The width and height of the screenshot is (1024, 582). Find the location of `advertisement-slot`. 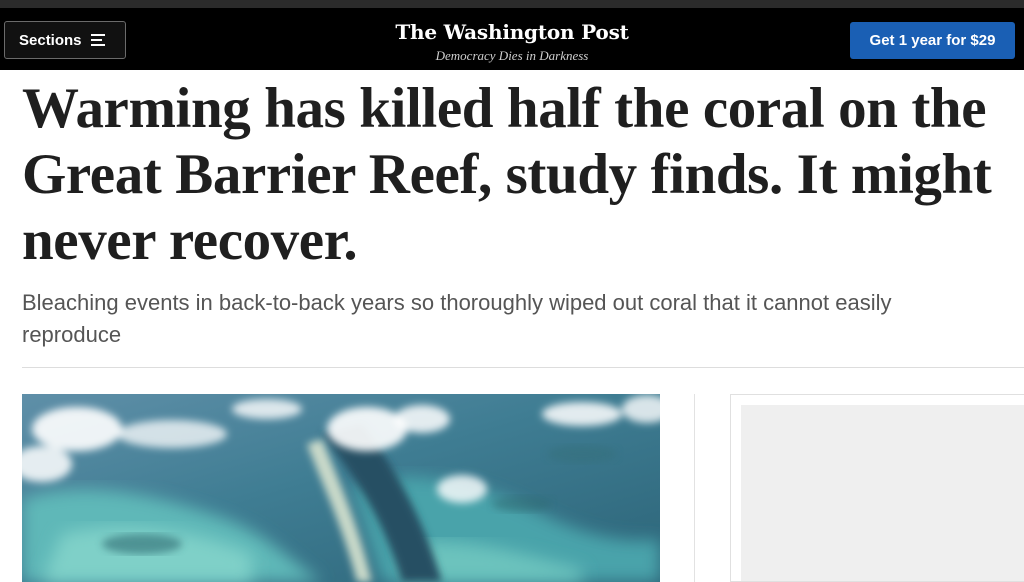

advertisement-slot is located at coordinates (882, 493).